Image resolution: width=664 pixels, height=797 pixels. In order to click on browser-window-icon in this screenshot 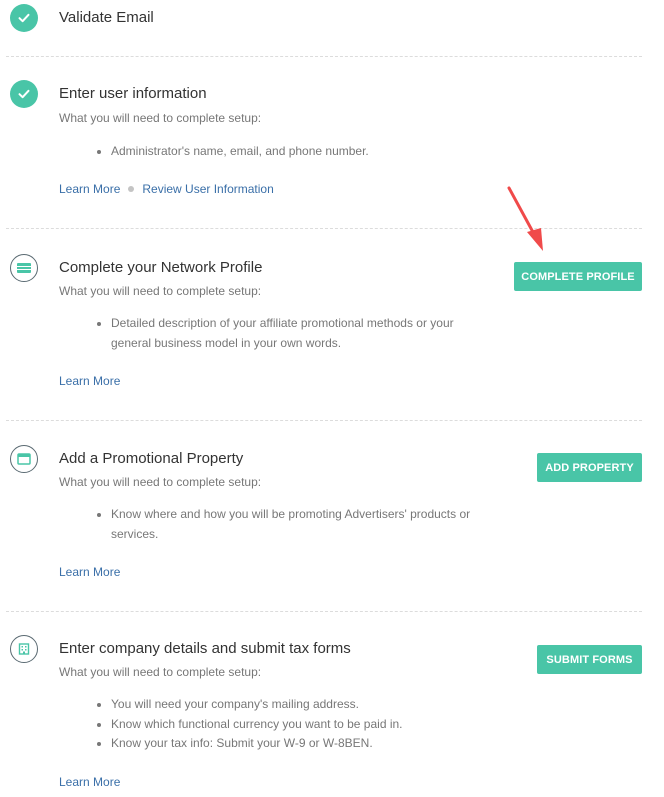, I will do `click(24, 459)`.